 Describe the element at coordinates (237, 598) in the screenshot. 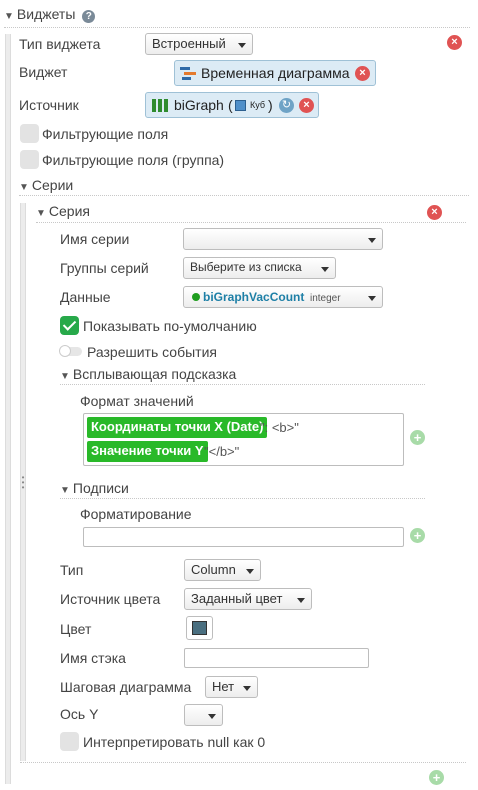

I see `color-source-value: Заданный цвет` at that location.